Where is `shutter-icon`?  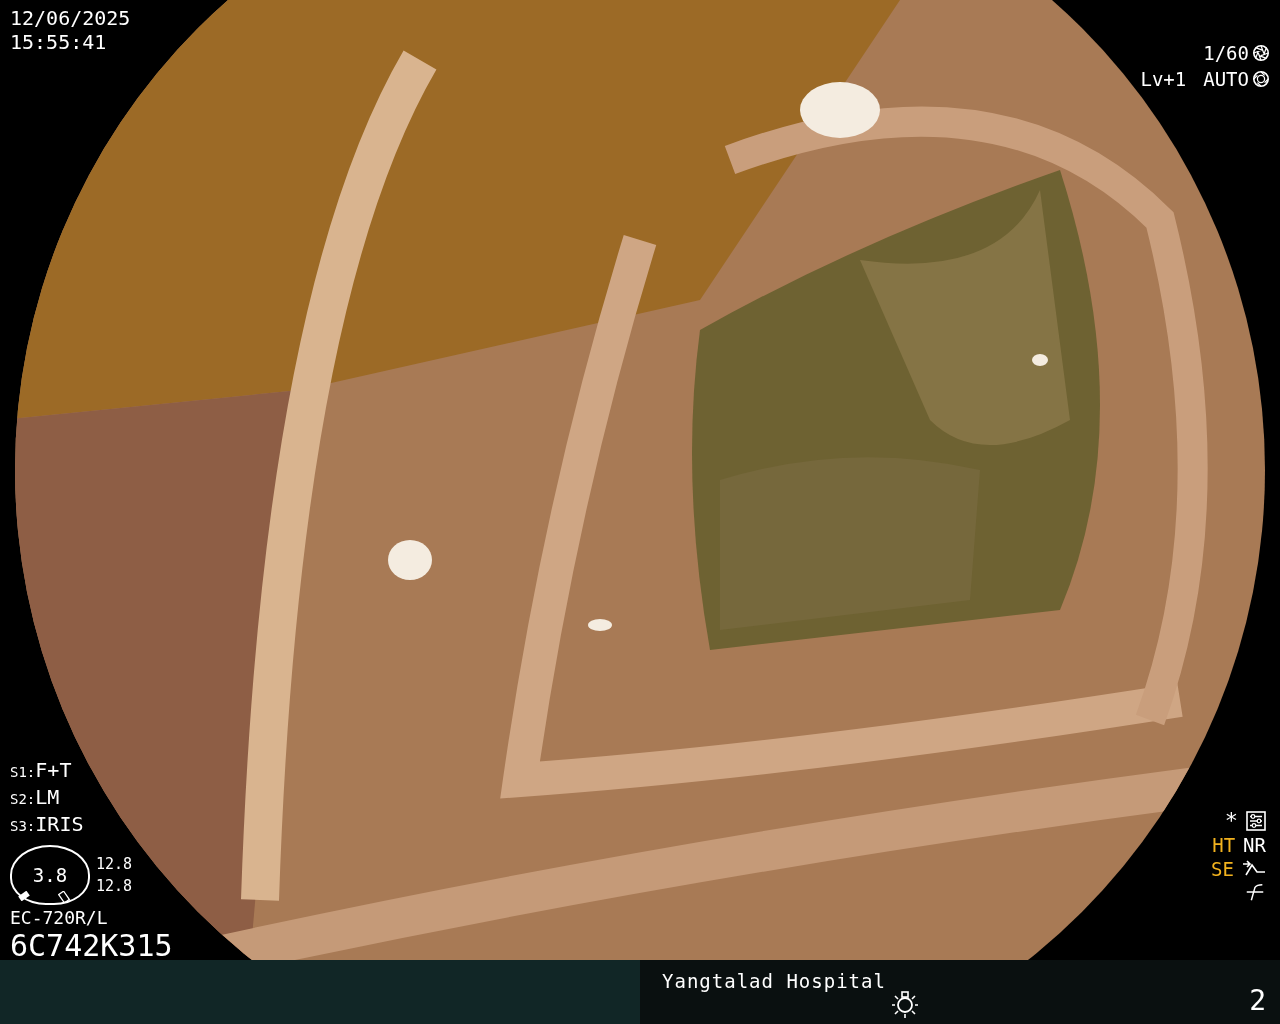
shutter-icon is located at coordinates (1261, 53).